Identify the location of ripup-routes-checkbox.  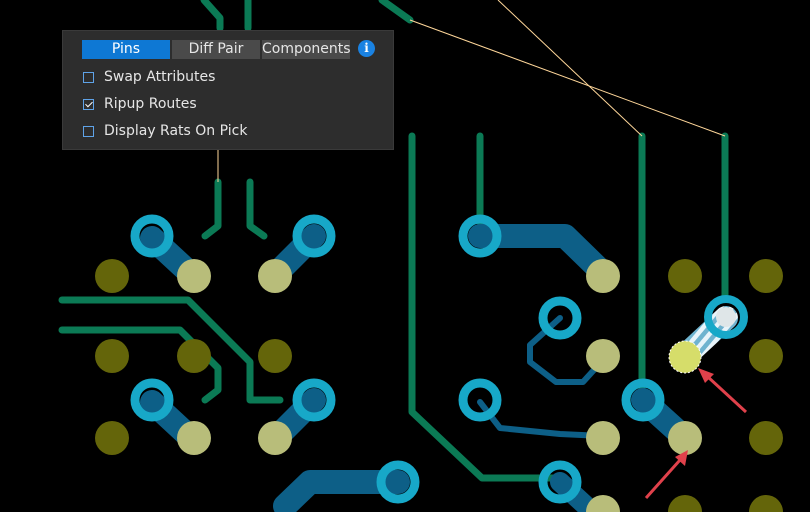
(88, 104).